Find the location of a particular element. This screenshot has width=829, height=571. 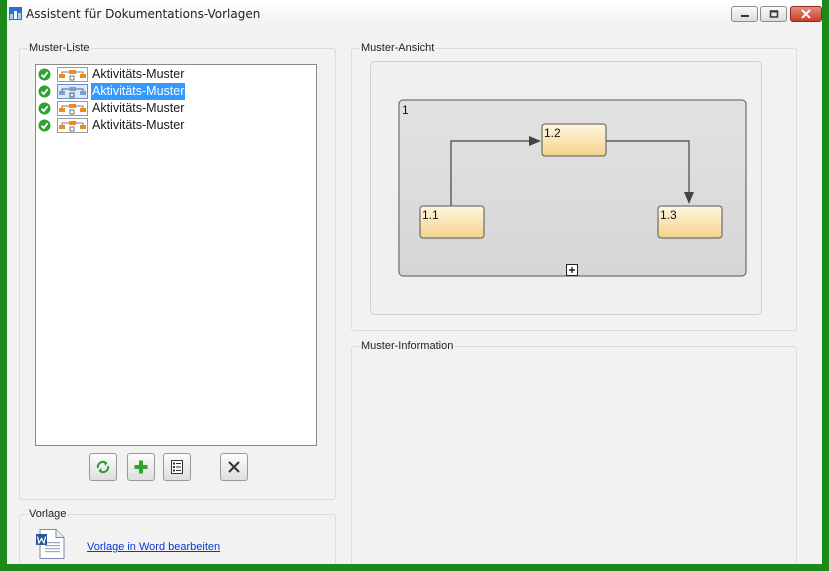

close-icon is located at coordinates (806, 14).